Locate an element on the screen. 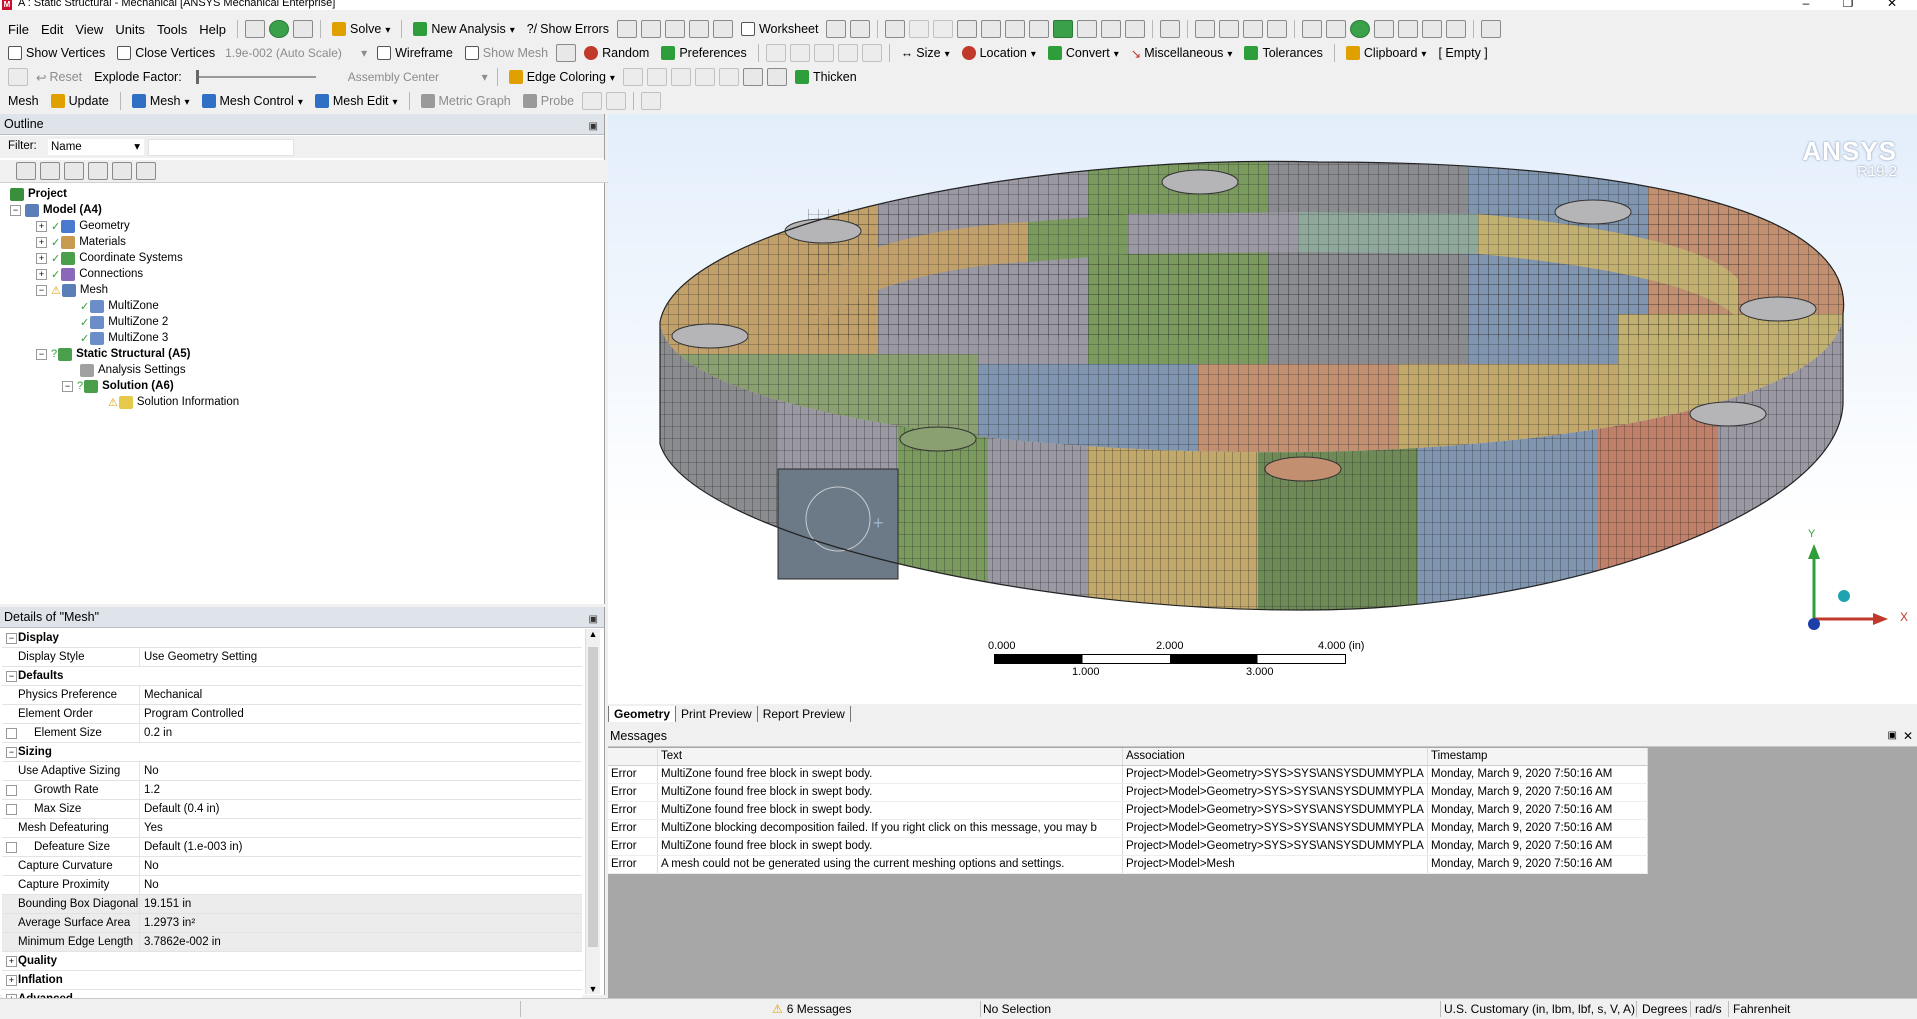  details-row: Element Order Program Controlled is located at coordinates (292, 714).